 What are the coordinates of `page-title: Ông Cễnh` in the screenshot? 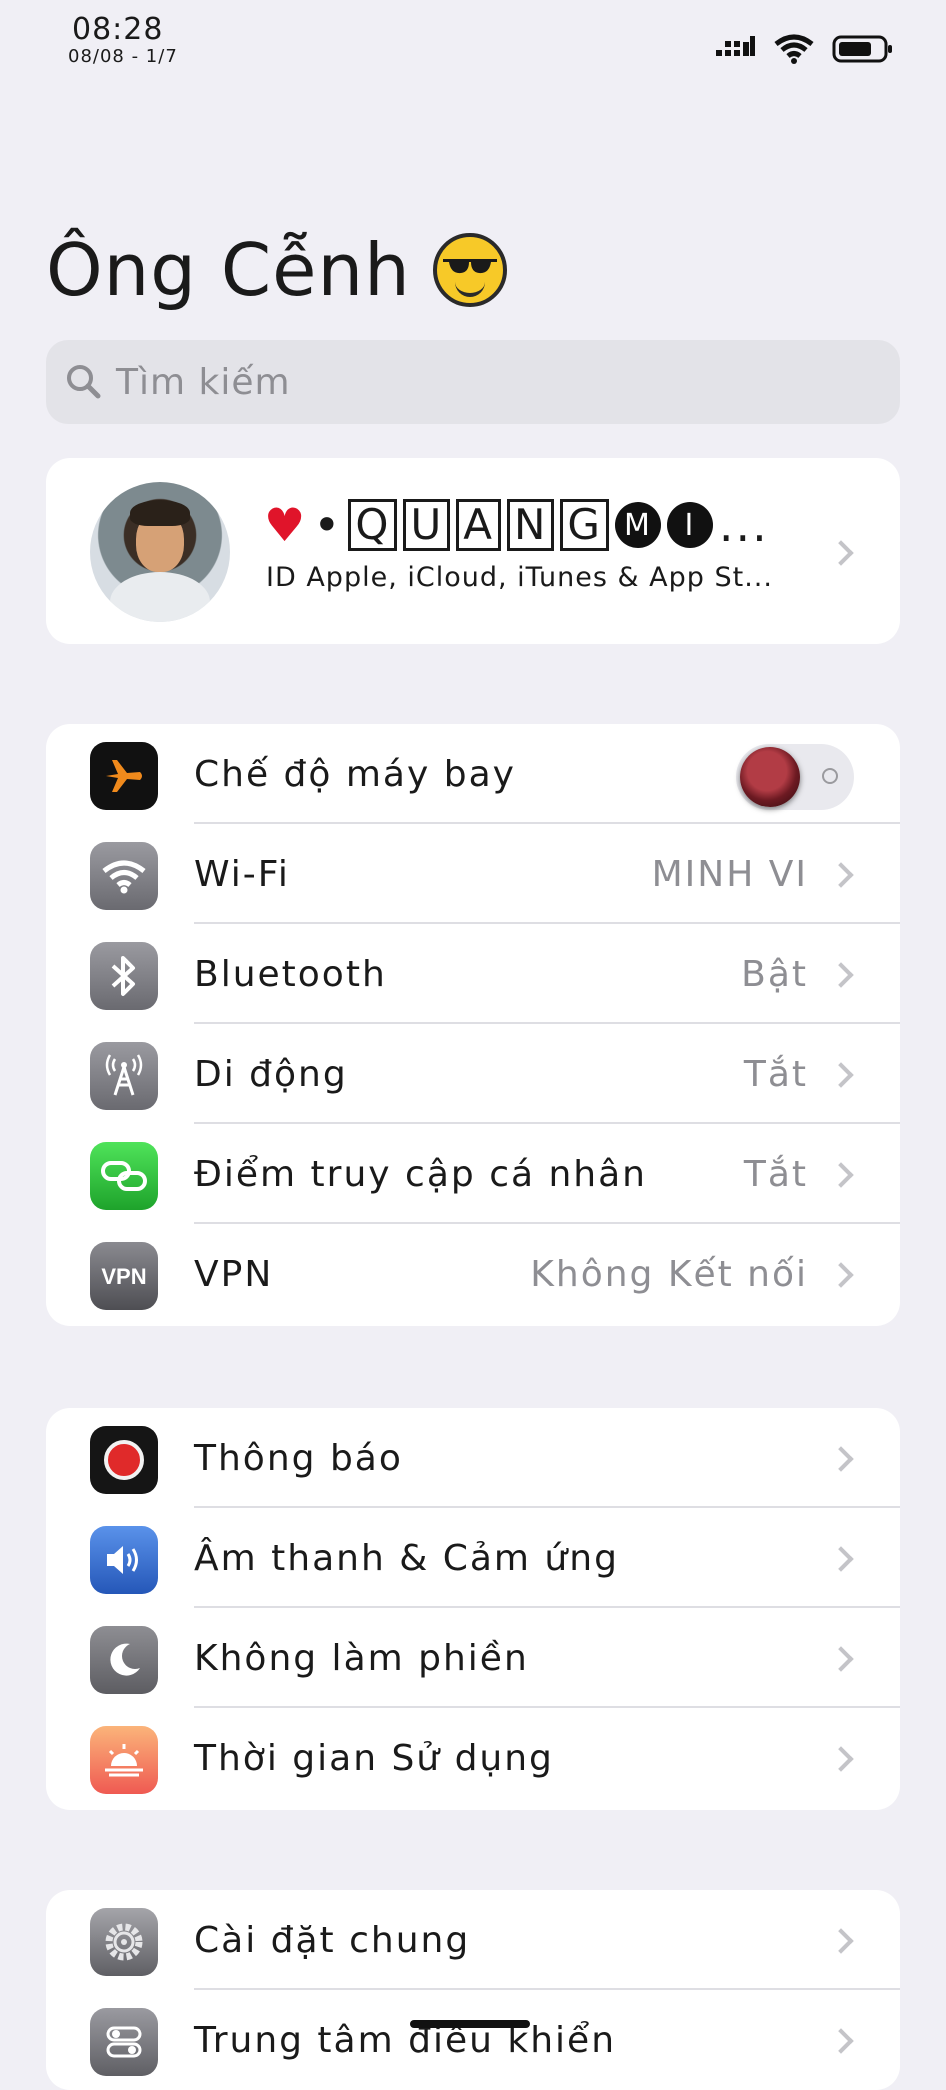 It's located at (276, 270).